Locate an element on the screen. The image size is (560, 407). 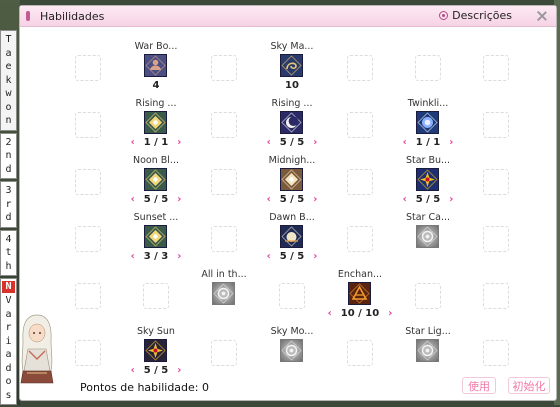
tab-label-char: T is located at coordinates (8, 39).